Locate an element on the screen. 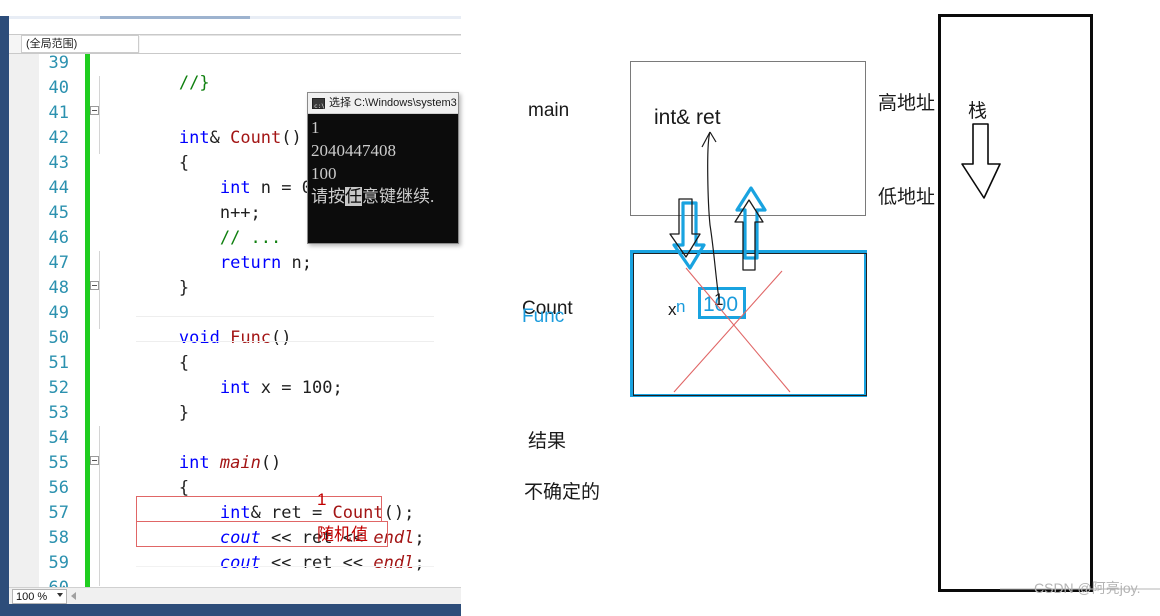 The width and height of the screenshot is (1160, 616). func-frame-label: Func is located at coordinates (543, 316).